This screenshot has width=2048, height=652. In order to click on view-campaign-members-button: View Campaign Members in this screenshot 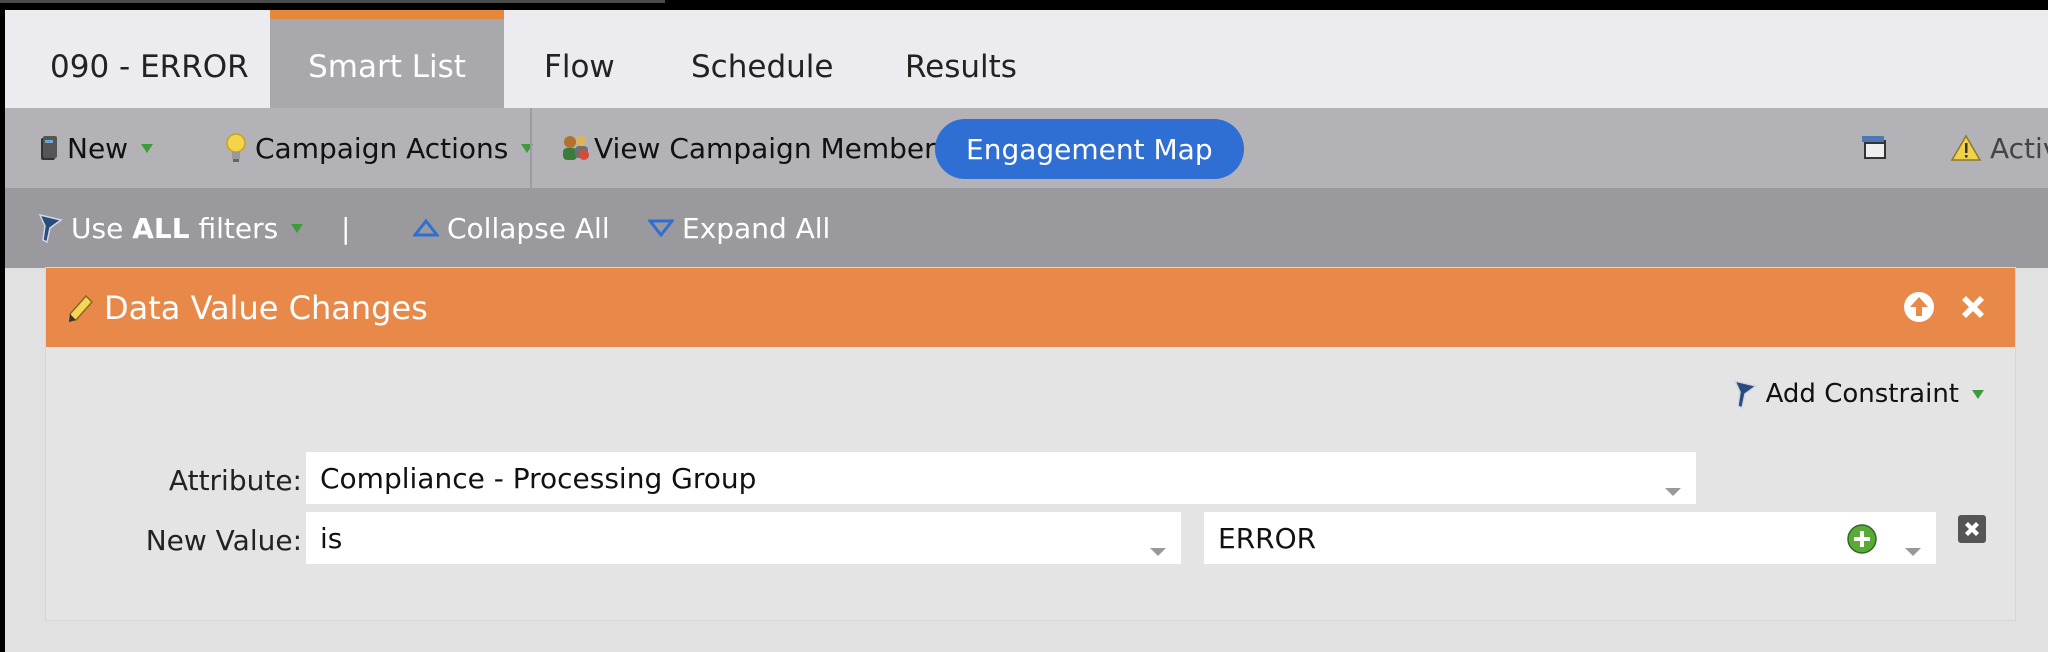, I will do `click(755, 148)`.